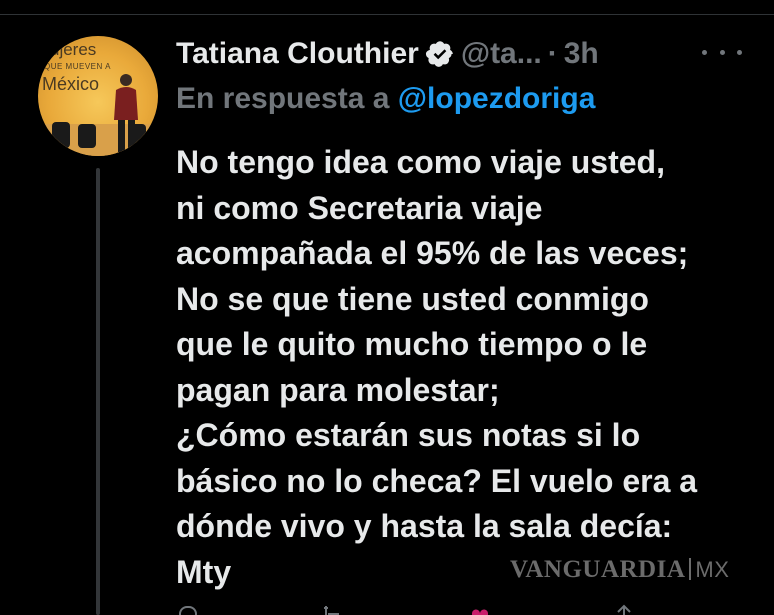 Image resolution: width=774 pixels, height=615 pixels. What do you see at coordinates (624, 609) in the screenshot?
I see `share-icon` at bounding box center [624, 609].